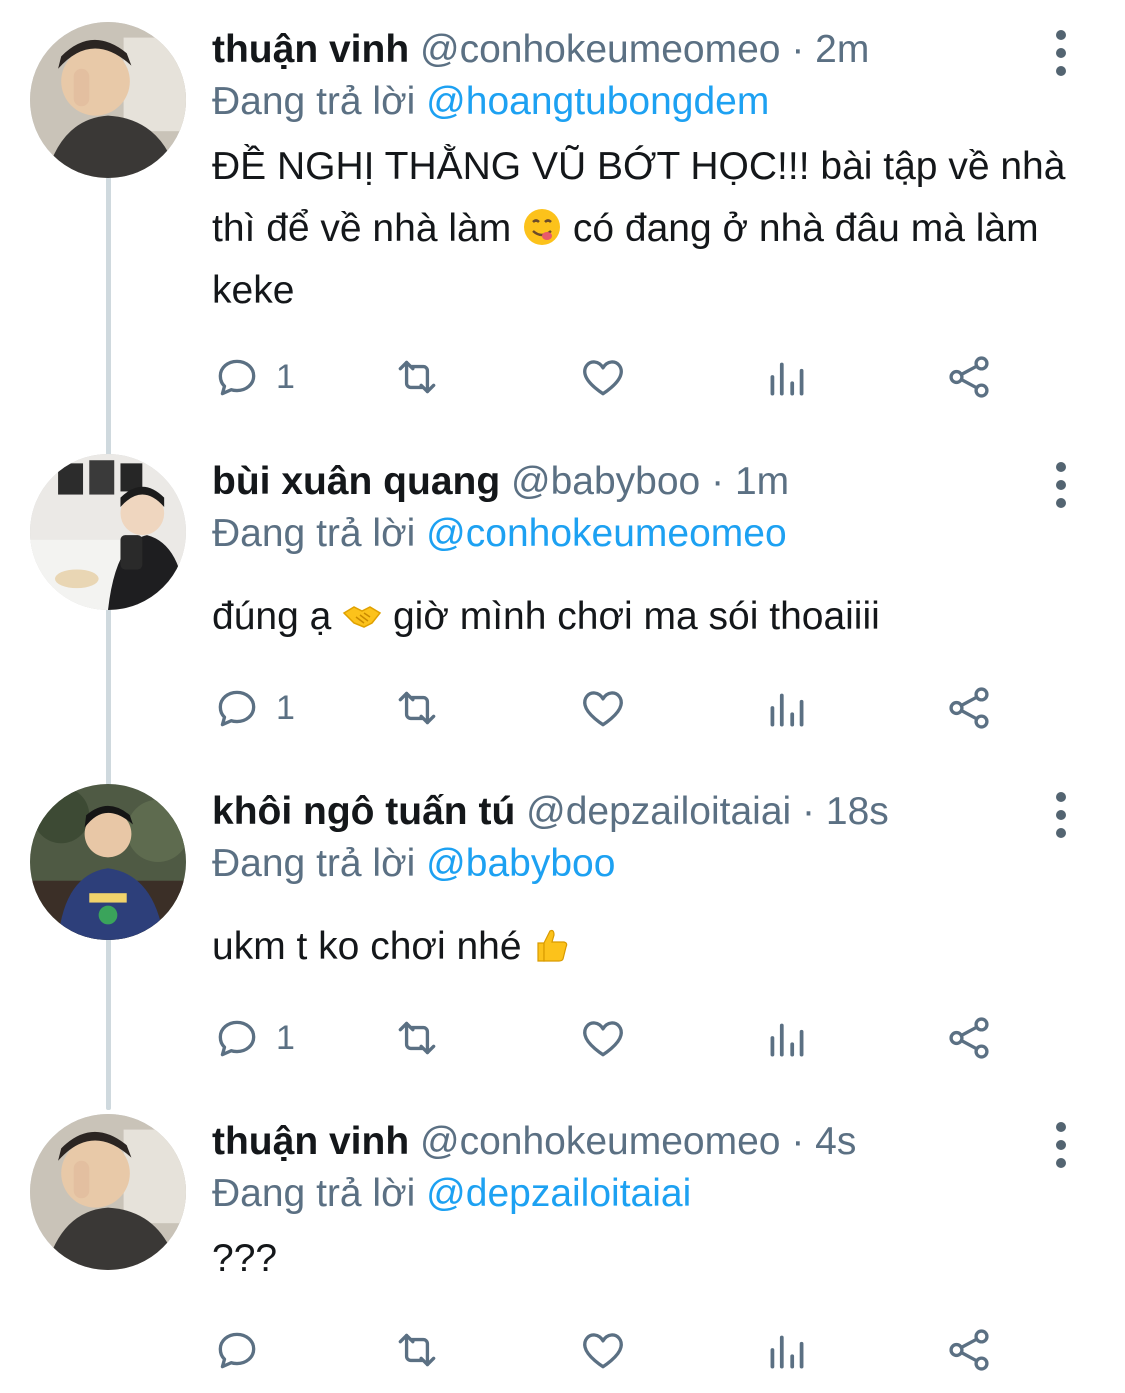  Describe the element at coordinates (362, 617) in the screenshot. I see `handshake-icon` at that location.